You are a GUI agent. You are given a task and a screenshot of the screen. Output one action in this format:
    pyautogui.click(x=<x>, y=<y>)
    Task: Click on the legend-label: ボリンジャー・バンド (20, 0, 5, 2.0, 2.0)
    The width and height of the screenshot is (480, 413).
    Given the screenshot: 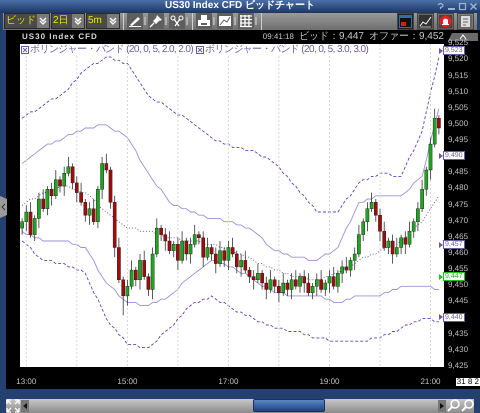 What is the action you would take?
    pyautogui.click(x=112, y=49)
    